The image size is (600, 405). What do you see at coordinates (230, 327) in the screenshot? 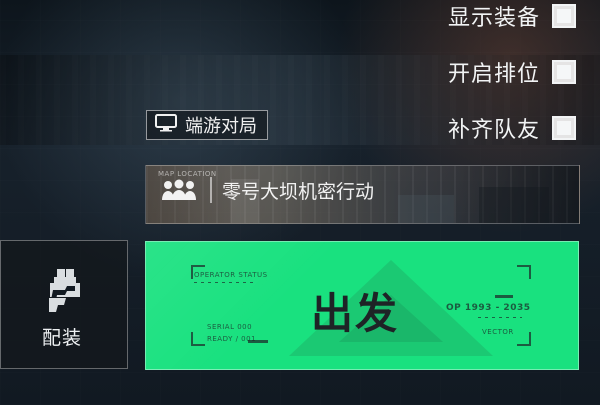
I see `hud-bottom-left-text-1: SERIAL 000` at bounding box center [230, 327].